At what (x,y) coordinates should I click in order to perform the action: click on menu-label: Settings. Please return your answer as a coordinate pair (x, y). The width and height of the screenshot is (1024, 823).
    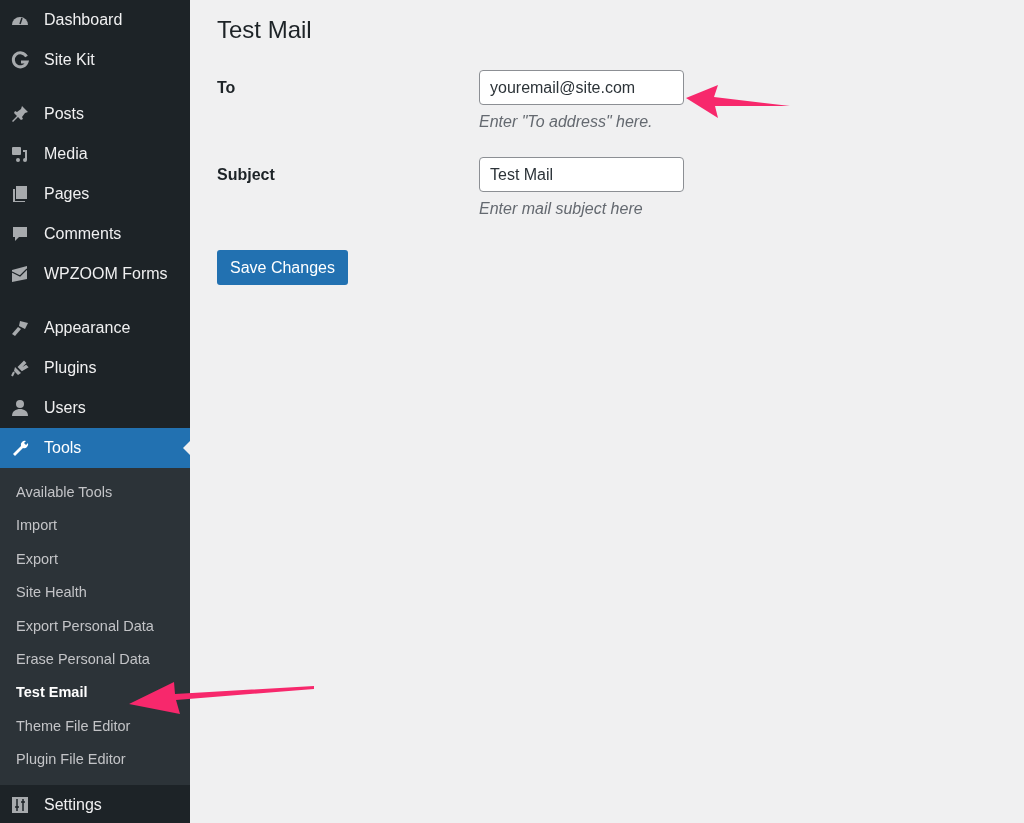
    Looking at the image, I should click on (73, 804).